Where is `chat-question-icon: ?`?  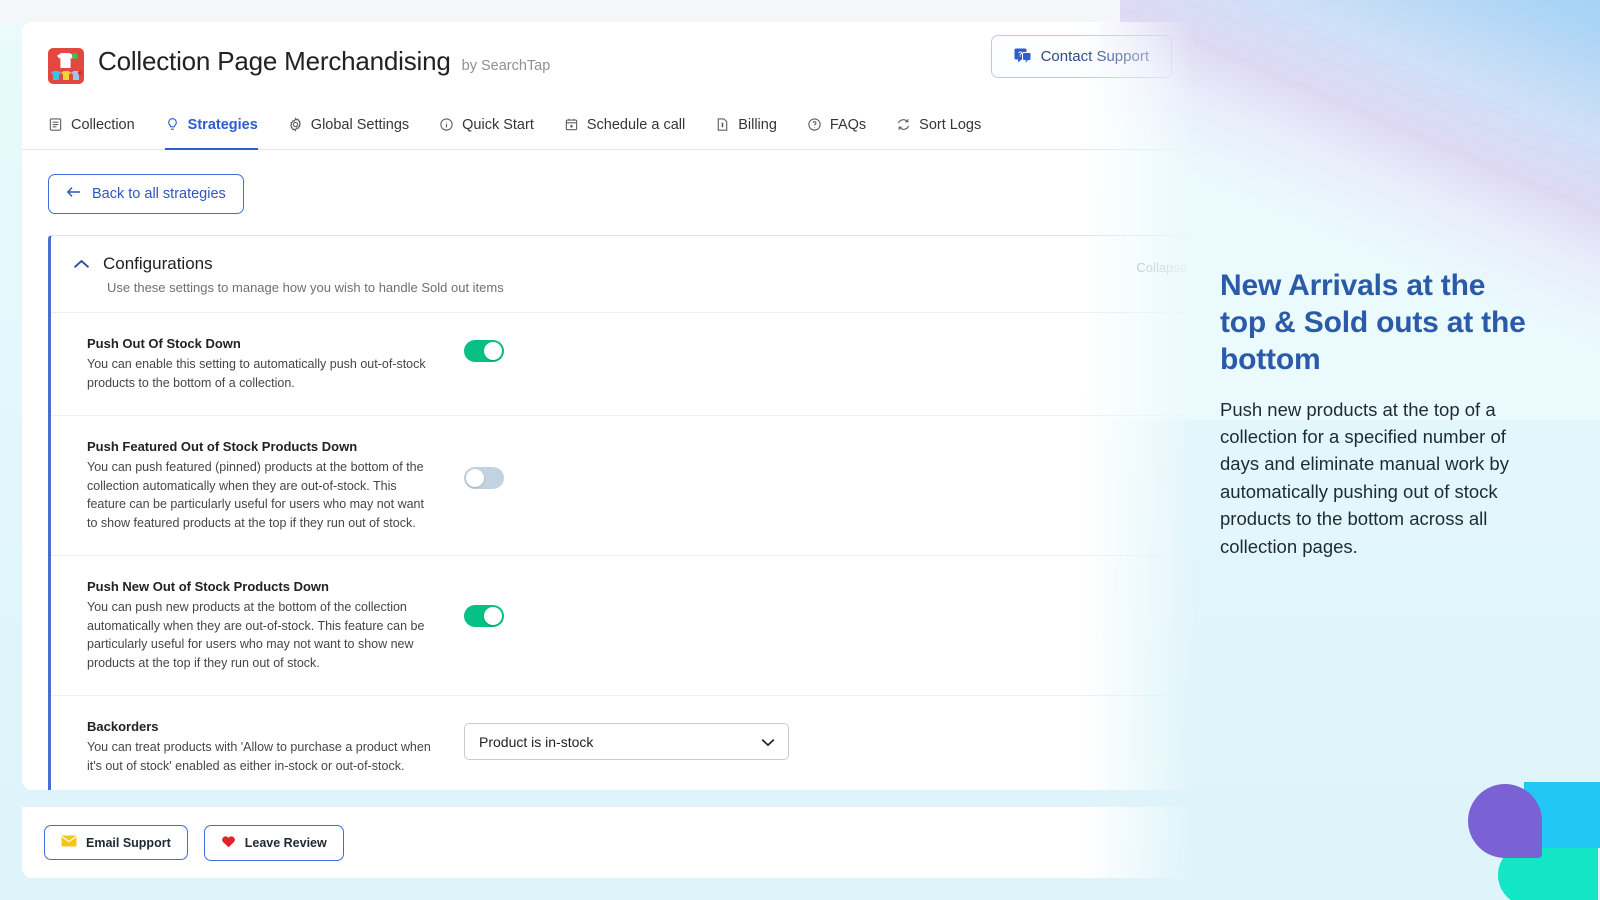
chat-question-icon: ? is located at coordinates (1023, 56).